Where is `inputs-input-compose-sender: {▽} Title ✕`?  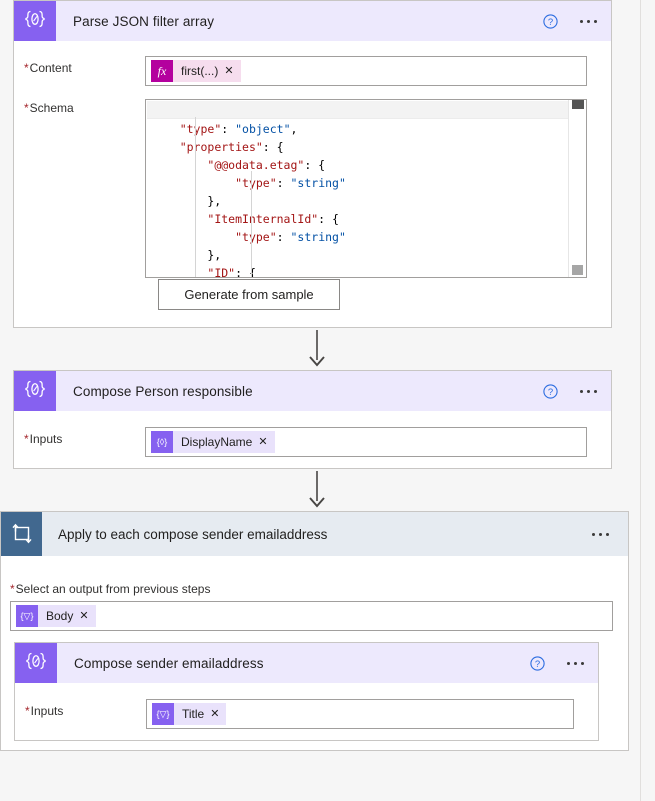 inputs-input-compose-sender: {▽} Title ✕ is located at coordinates (360, 714).